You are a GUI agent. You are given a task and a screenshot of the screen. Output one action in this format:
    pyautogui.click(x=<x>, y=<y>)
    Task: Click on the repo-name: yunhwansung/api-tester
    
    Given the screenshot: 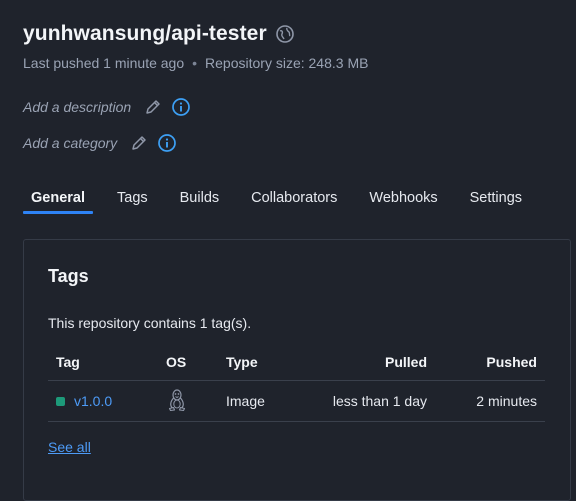 What is the action you would take?
    pyautogui.click(x=145, y=33)
    